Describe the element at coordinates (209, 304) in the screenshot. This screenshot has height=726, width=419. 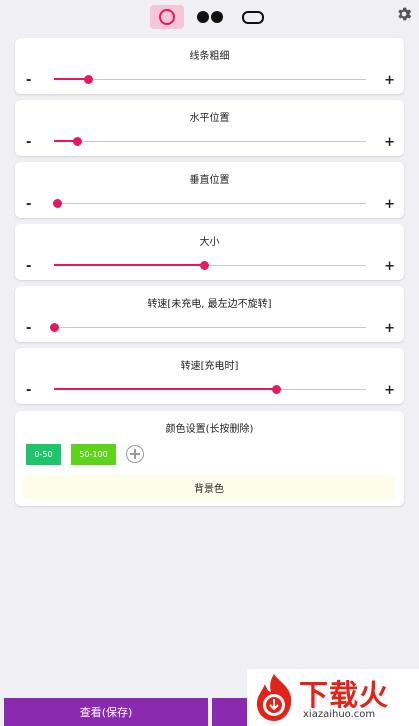
I see `slider-label: 转速[未充电, 最左边不旋转]` at that location.